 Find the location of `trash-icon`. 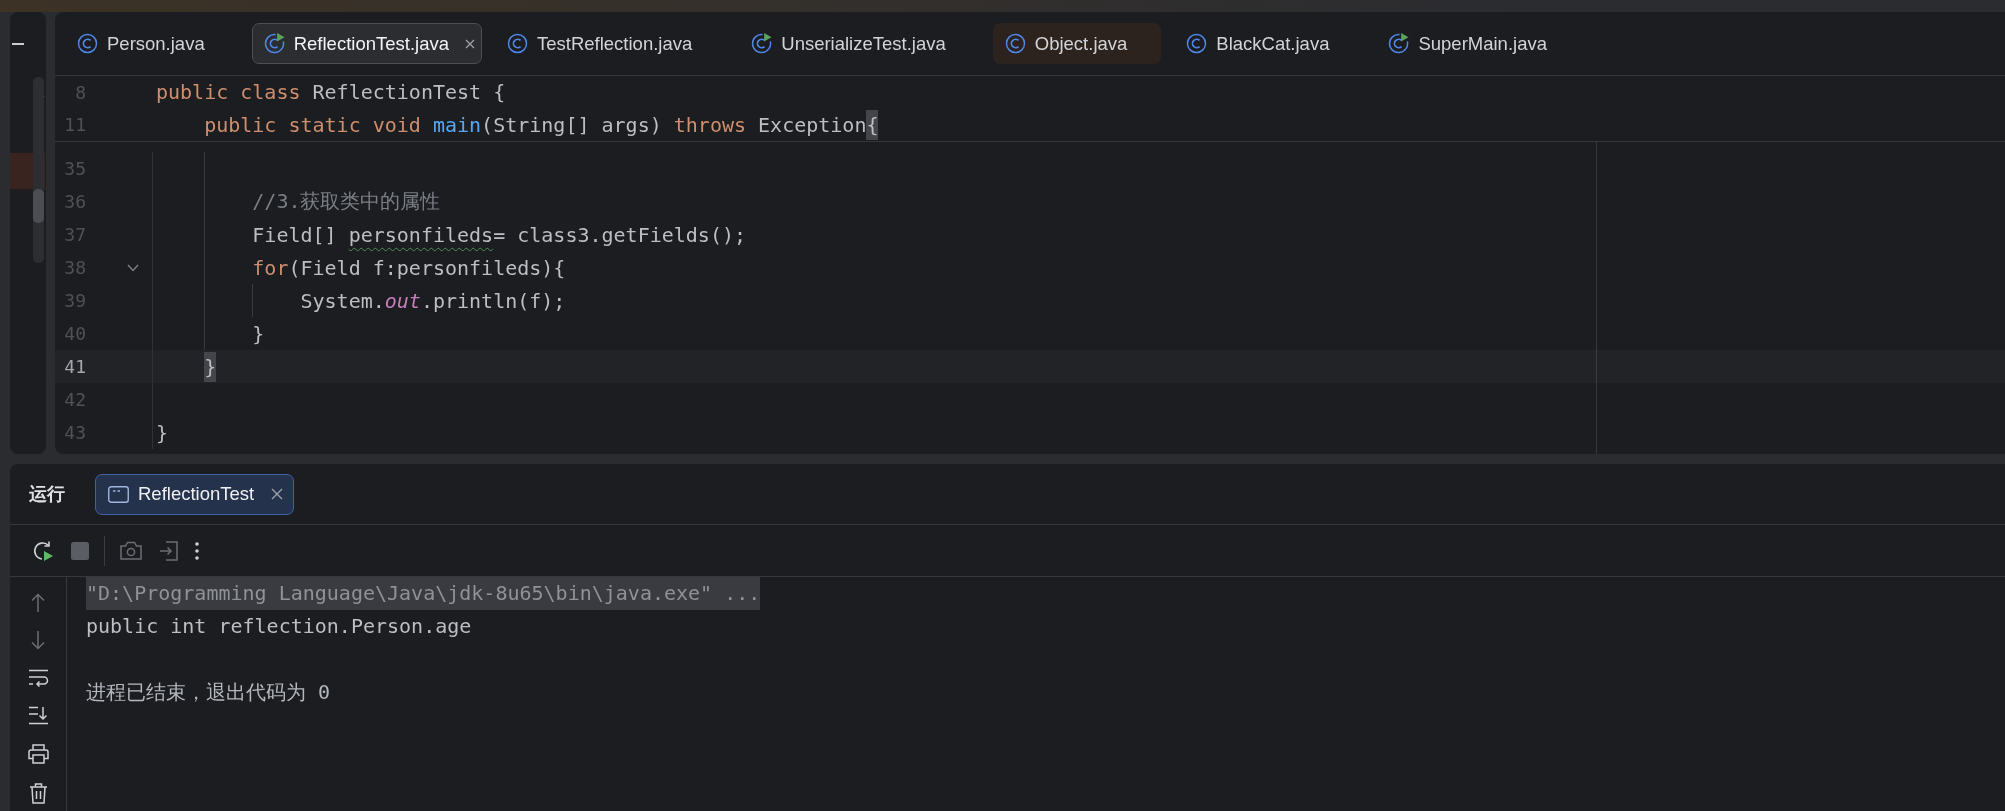

trash-icon is located at coordinates (38, 793).